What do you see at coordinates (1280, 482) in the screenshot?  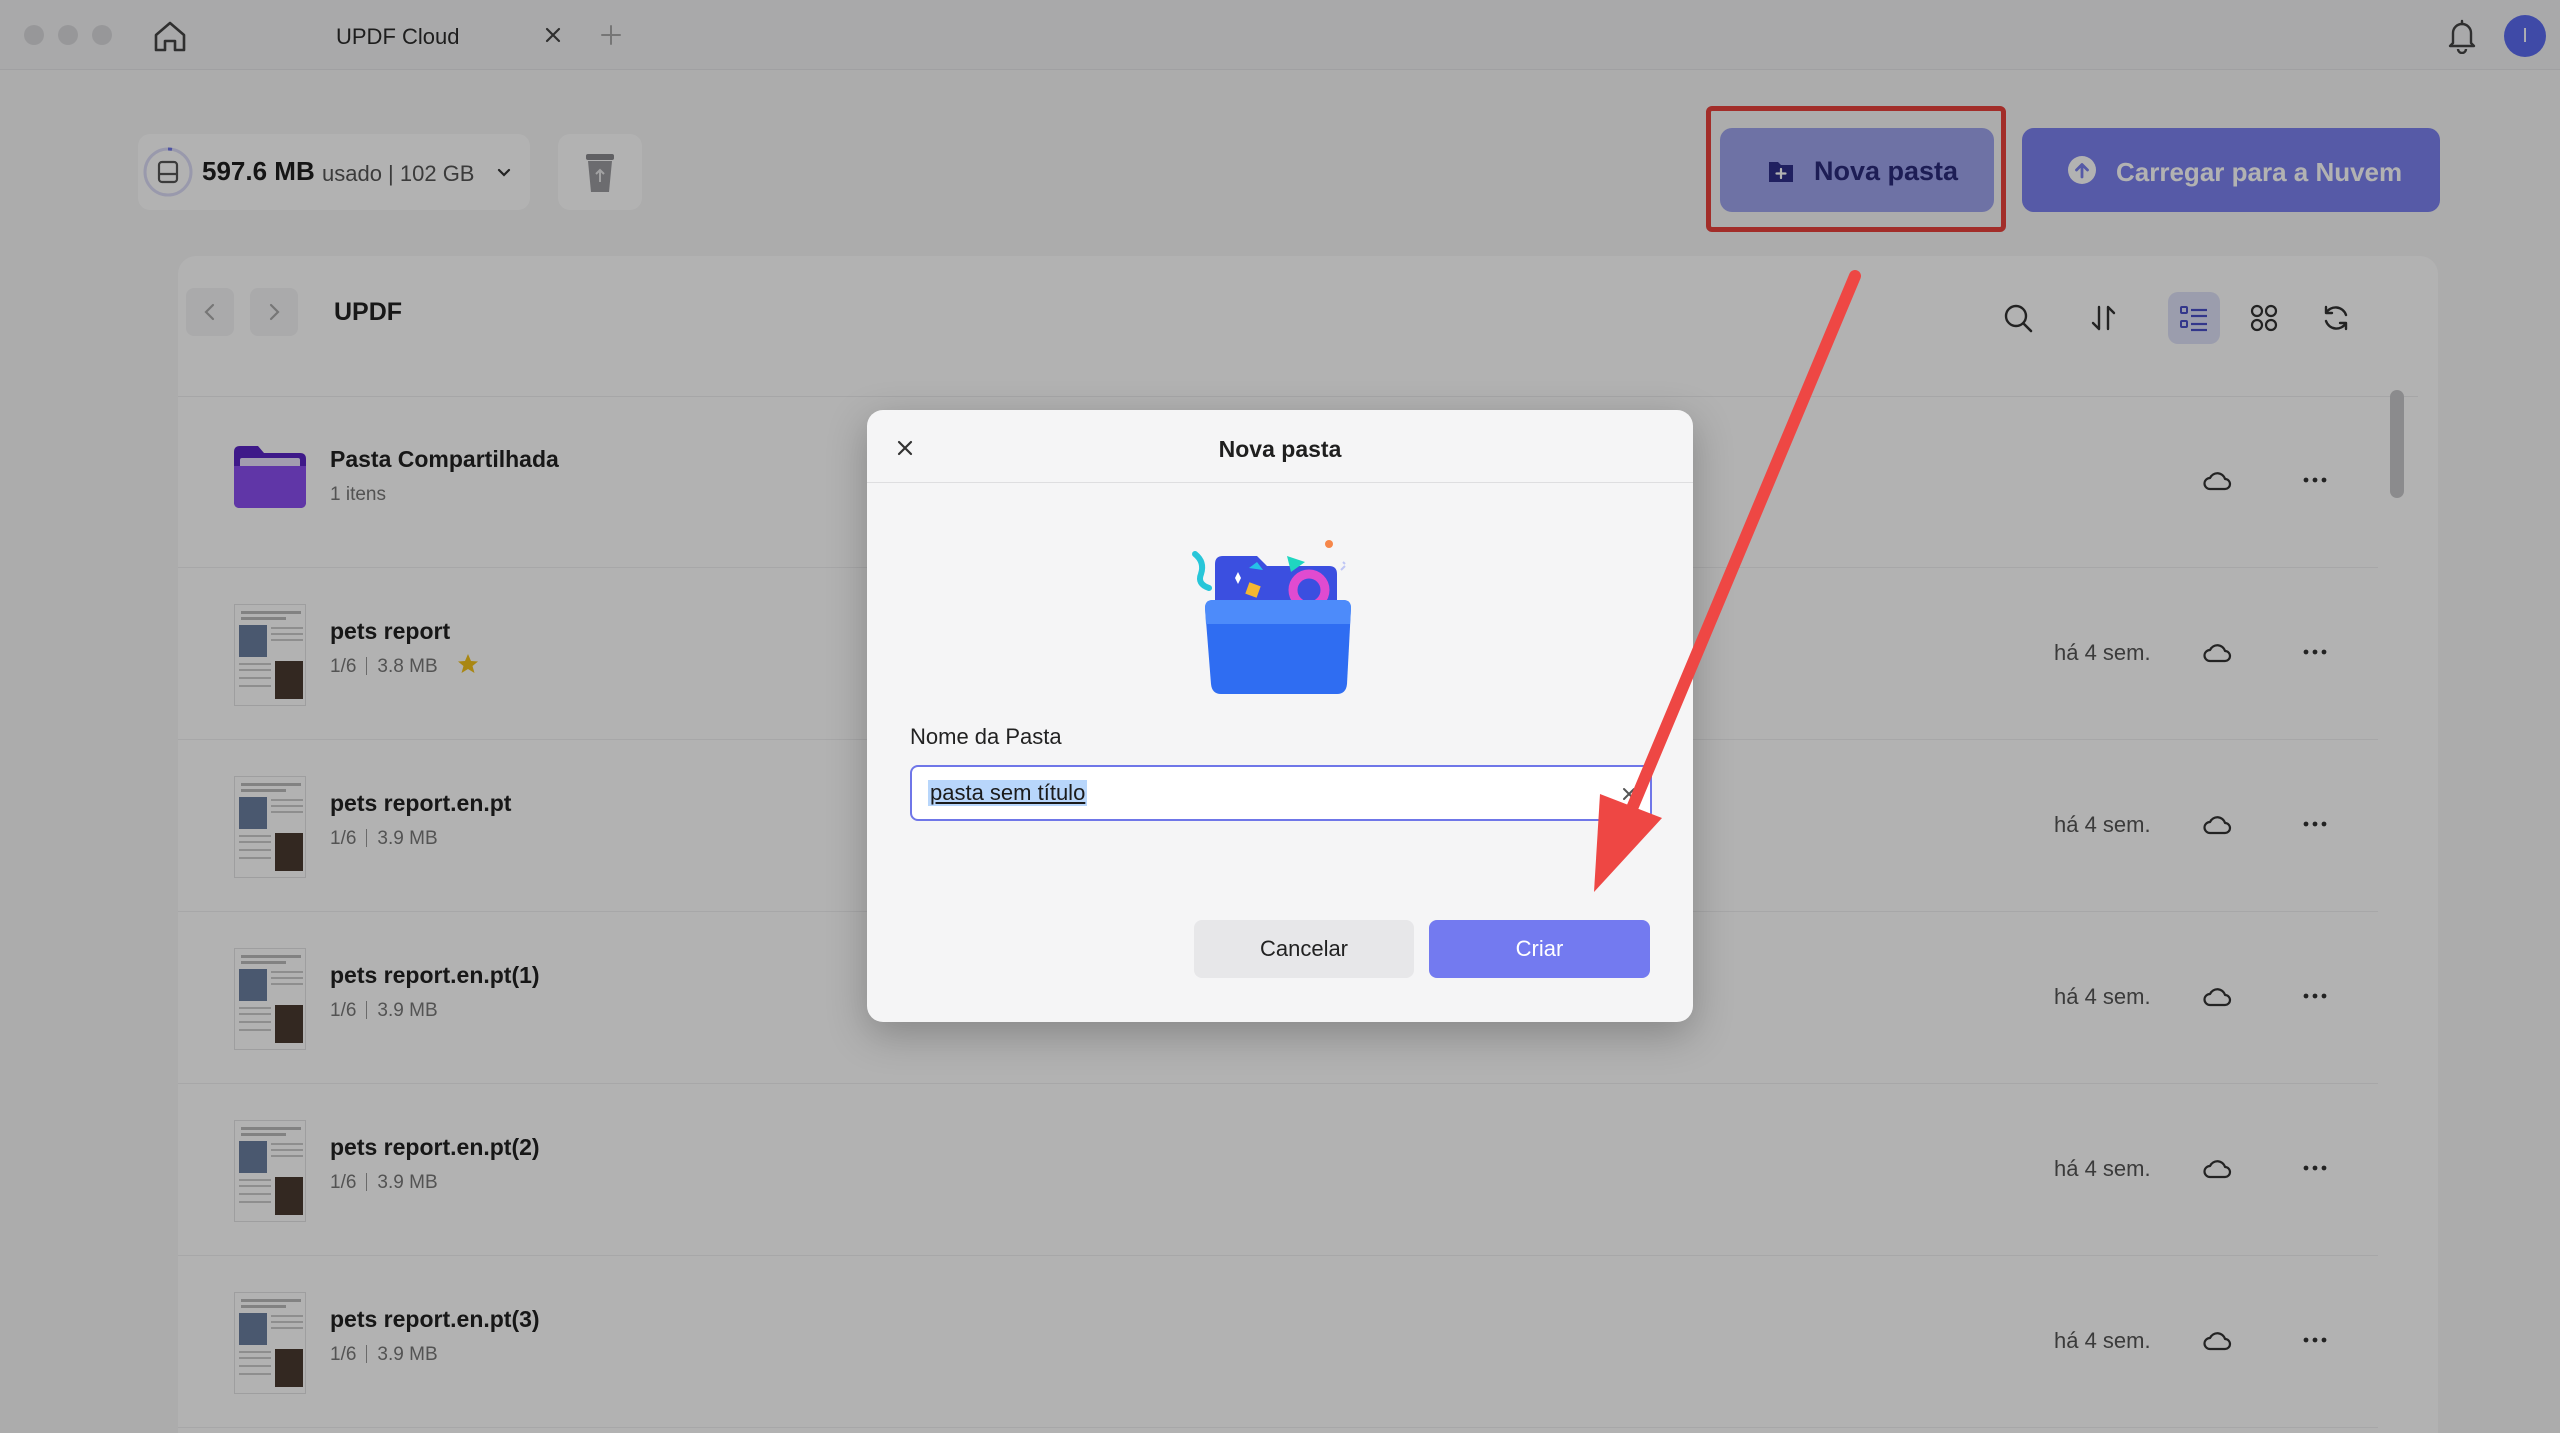 I see `dialog-divider` at bounding box center [1280, 482].